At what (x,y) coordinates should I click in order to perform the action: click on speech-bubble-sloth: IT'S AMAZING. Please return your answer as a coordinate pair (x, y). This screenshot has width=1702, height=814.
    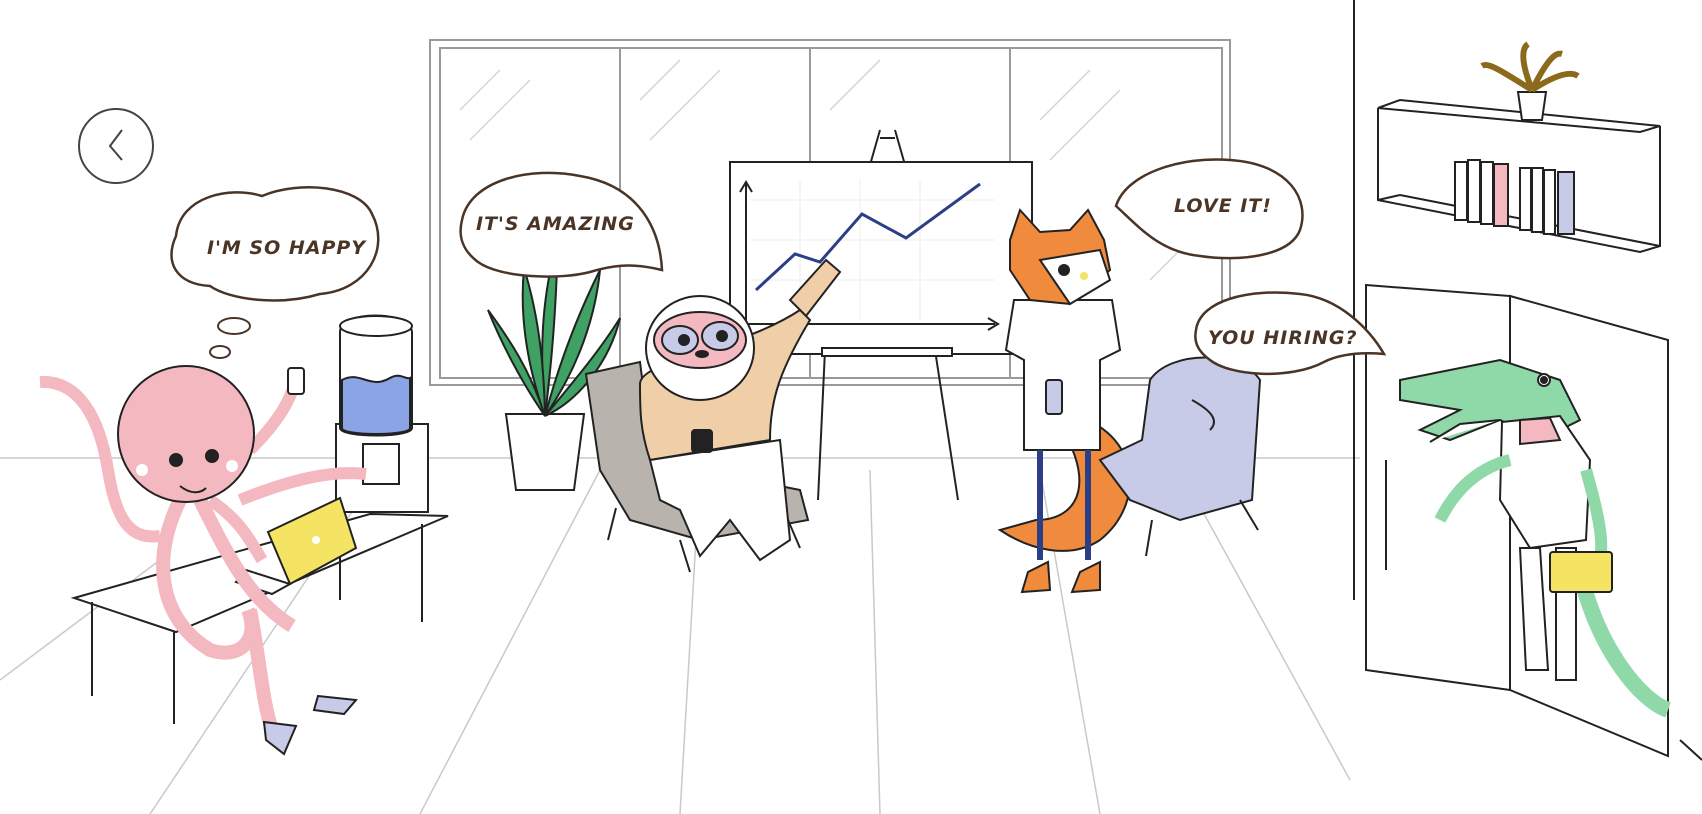
    Looking at the image, I should click on (561, 224).